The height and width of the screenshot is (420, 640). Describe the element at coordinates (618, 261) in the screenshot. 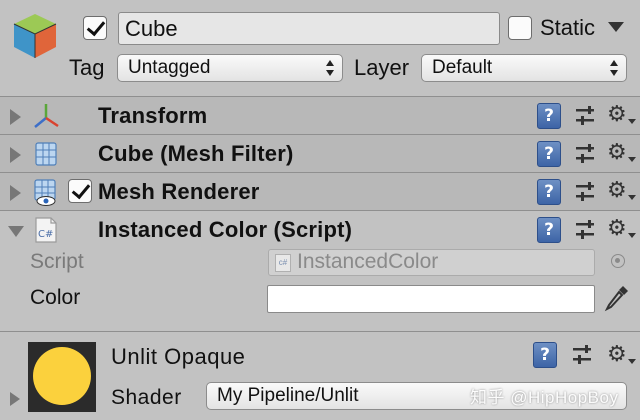

I see `object-picker-icon` at that location.